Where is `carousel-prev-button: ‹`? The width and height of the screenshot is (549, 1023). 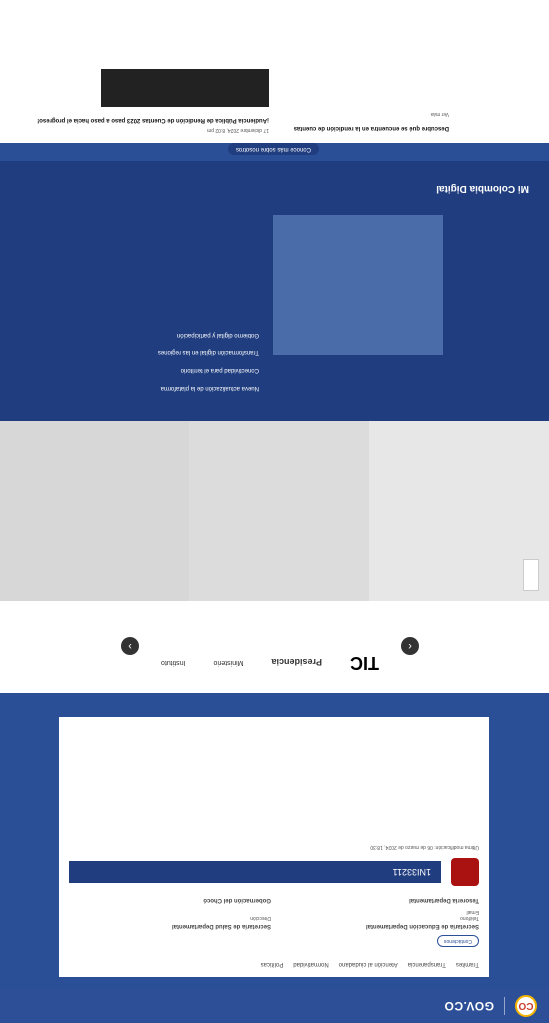
carousel-prev-button: ‹ is located at coordinates (410, 646).